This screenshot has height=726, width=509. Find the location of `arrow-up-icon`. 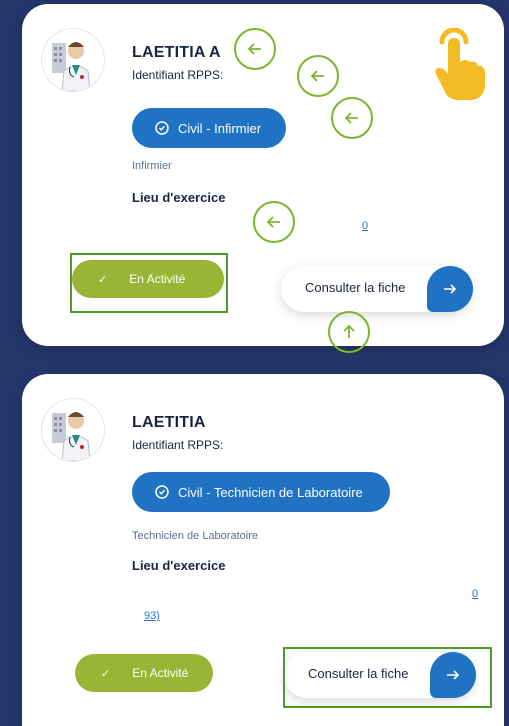

arrow-up-icon is located at coordinates (349, 332).